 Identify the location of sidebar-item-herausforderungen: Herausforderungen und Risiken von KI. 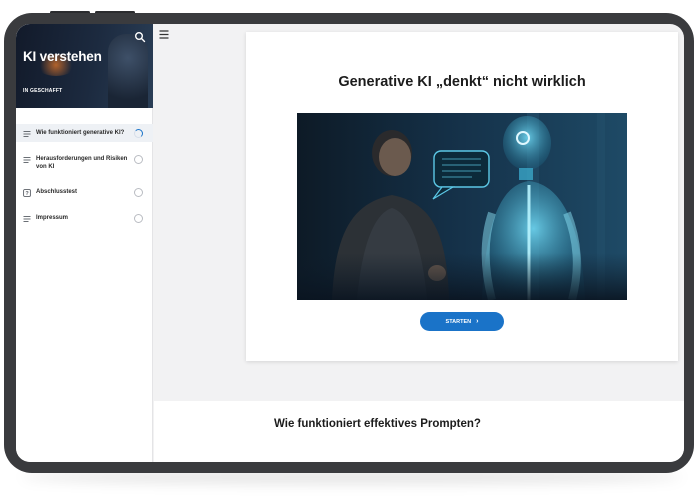
(84, 166).